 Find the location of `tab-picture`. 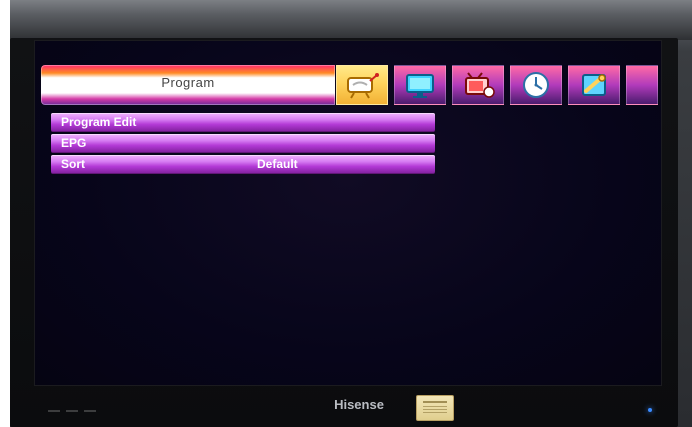

tab-picture is located at coordinates (420, 85).